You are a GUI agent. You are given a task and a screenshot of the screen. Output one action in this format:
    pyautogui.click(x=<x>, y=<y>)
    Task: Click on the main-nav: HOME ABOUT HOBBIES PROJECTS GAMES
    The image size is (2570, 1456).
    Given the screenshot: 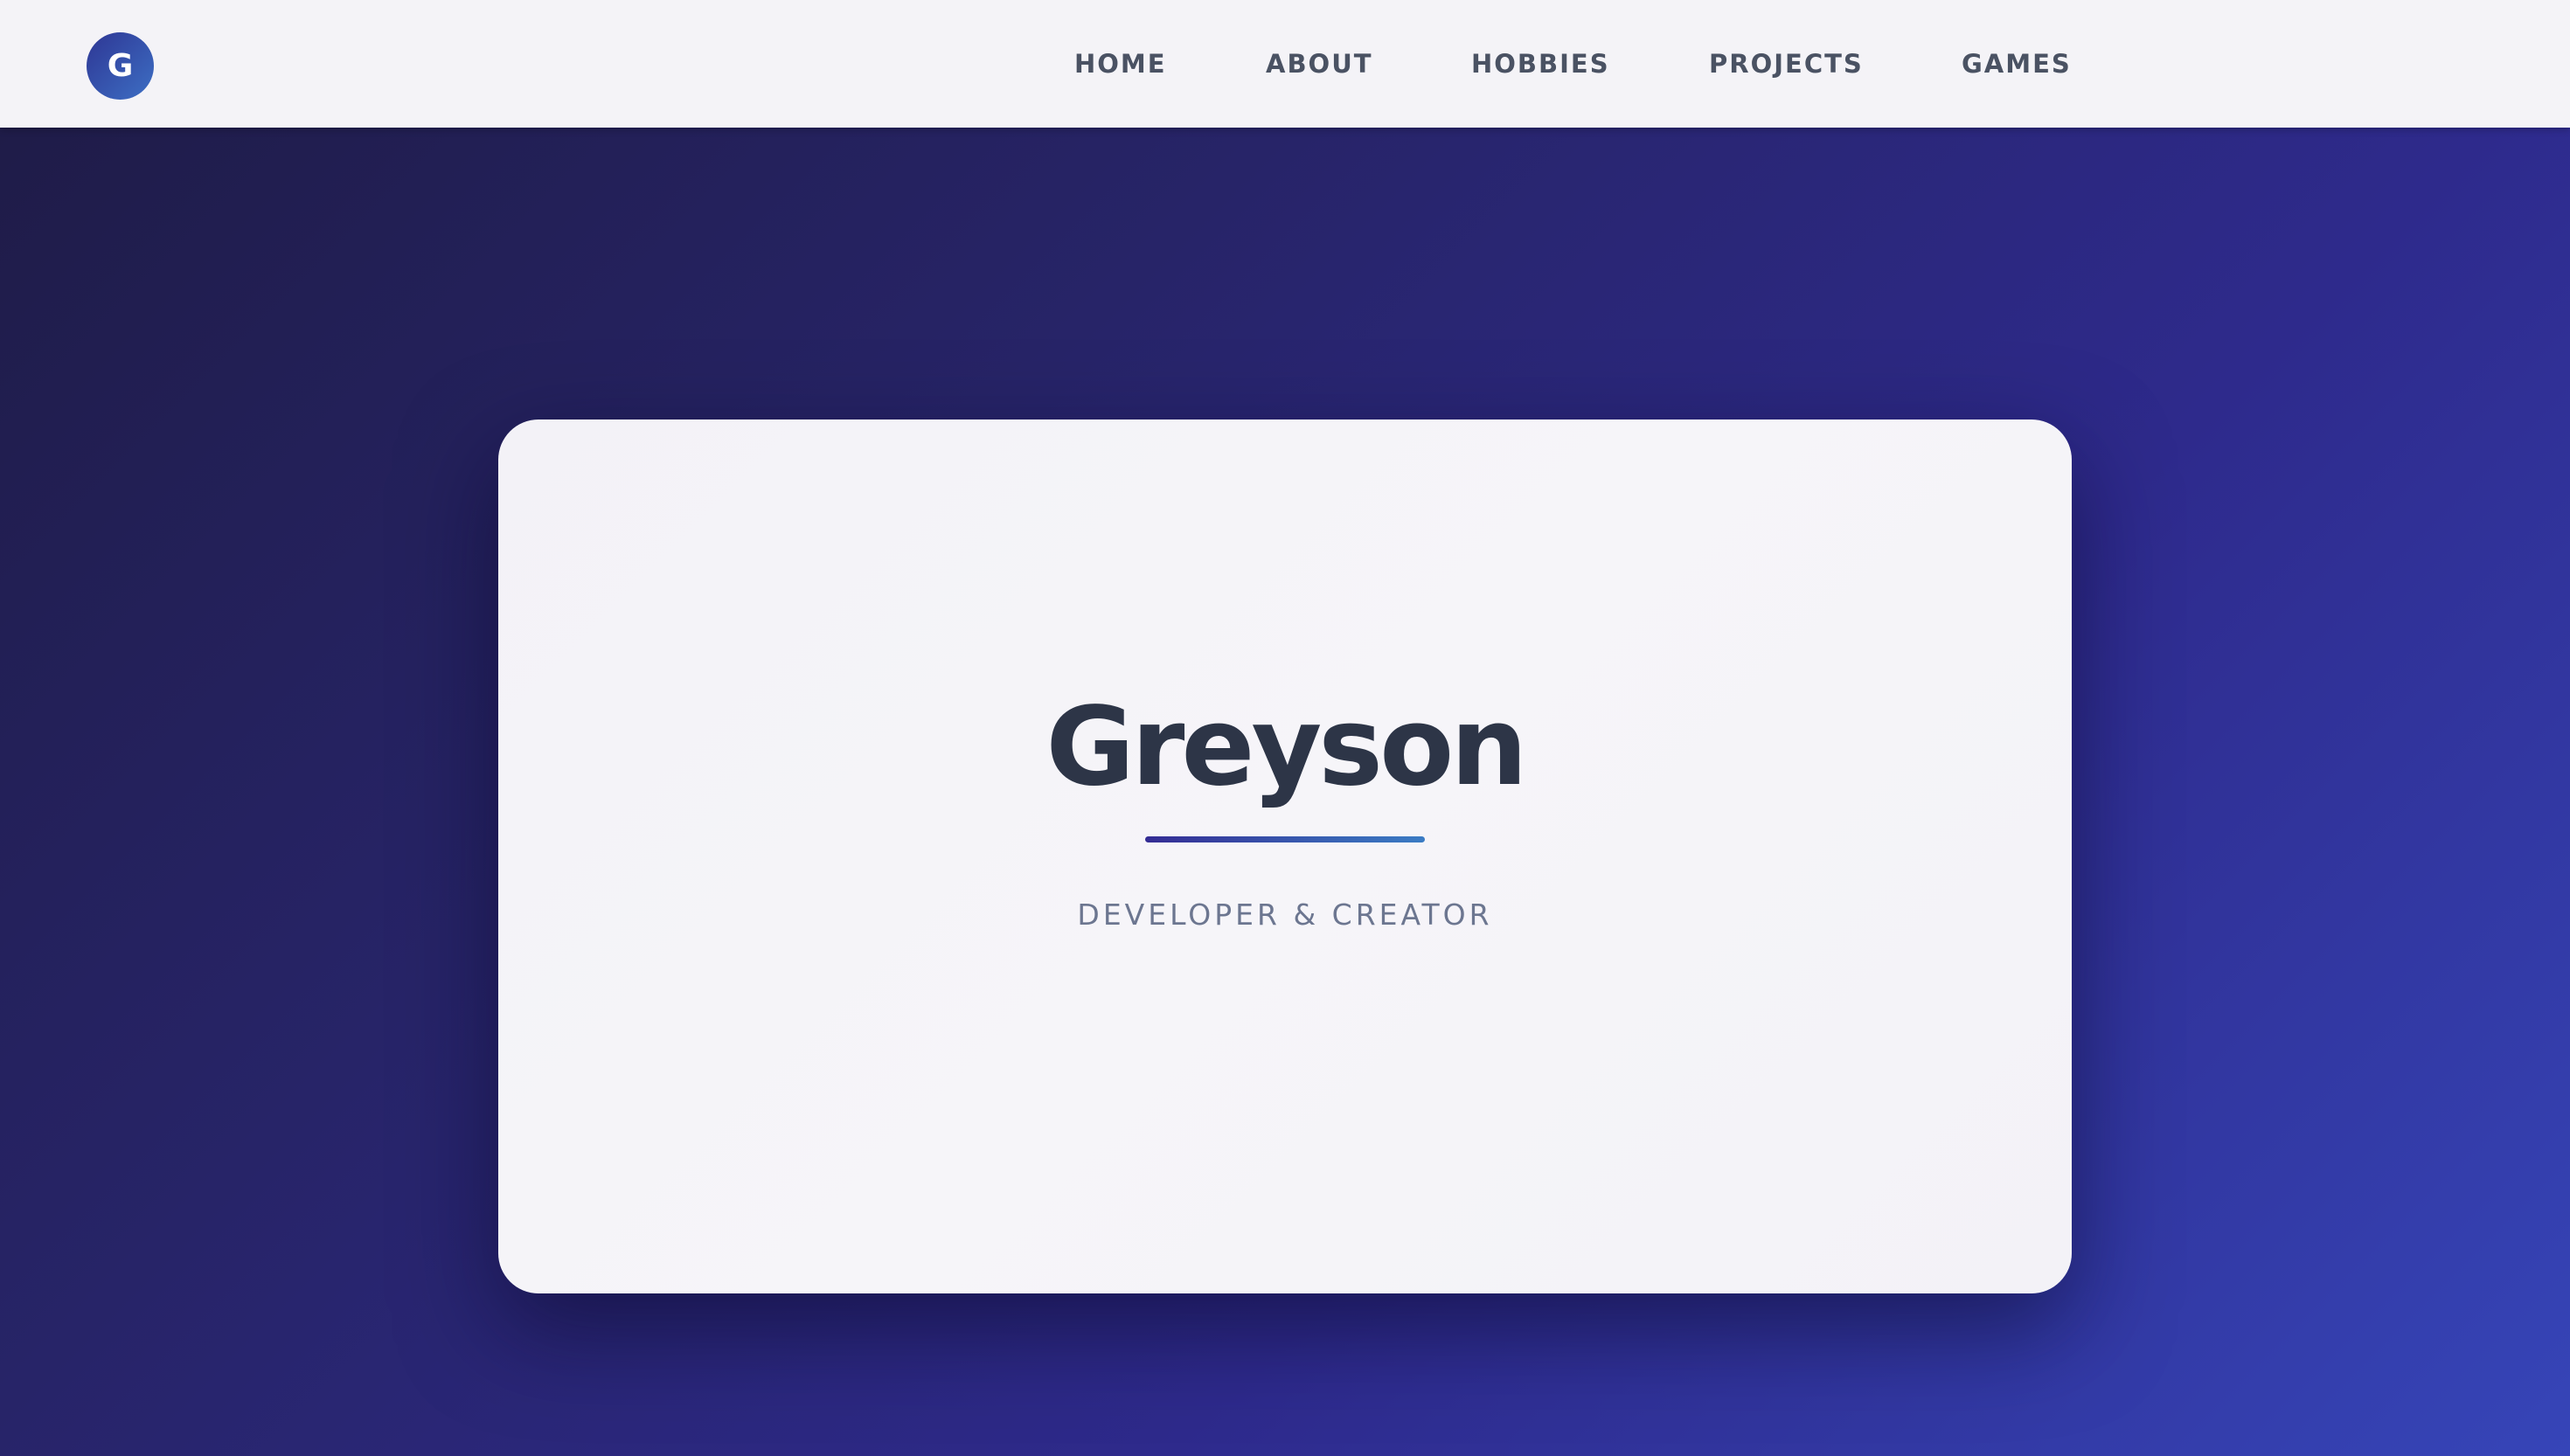 What is the action you would take?
    pyautogui.click(x=1285, y=64)
    